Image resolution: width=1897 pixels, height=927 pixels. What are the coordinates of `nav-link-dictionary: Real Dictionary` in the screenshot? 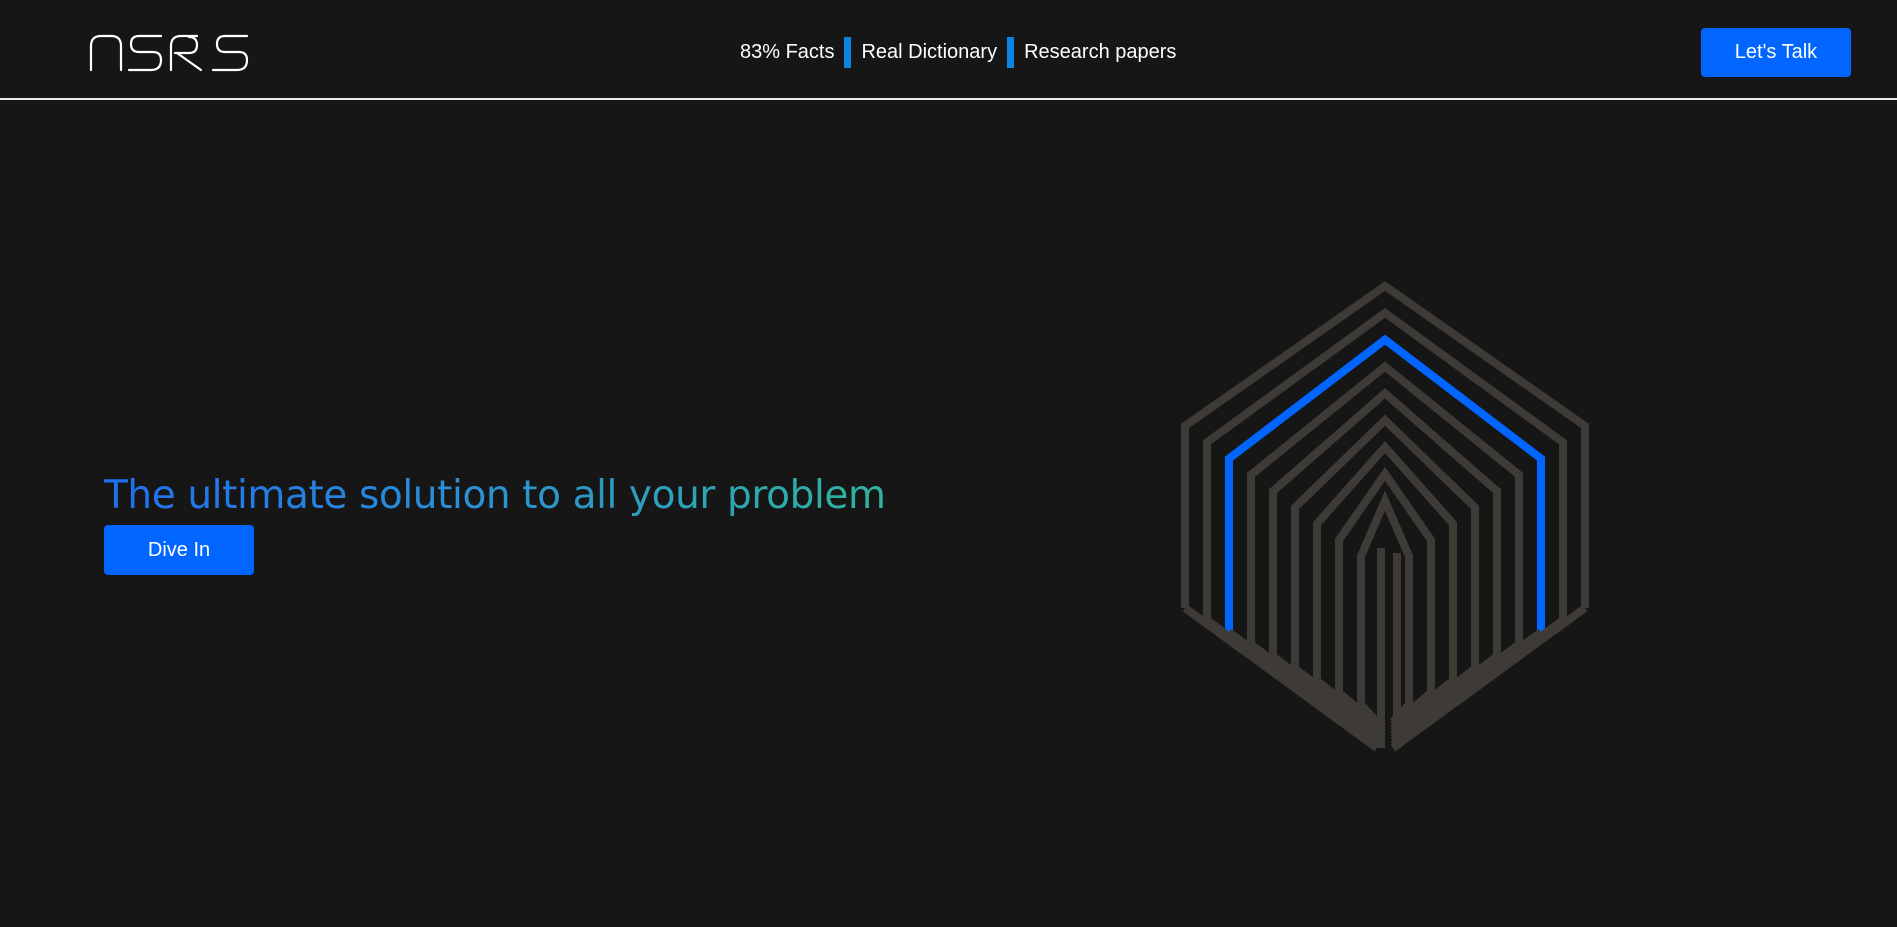 It's located at (929, 52).